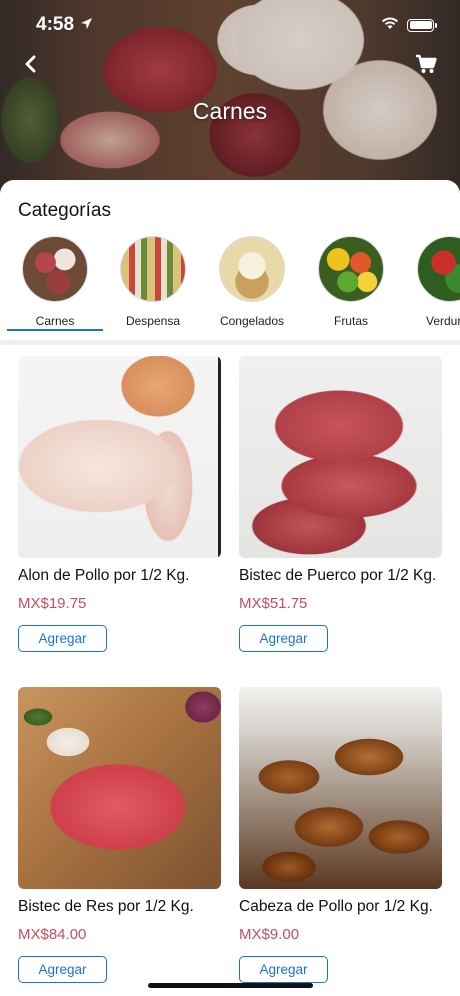 Image resolution: width=460 pixels, height=996 pixels. What do you see at coordinates (230, 25) in the screenshot?
I see `status-bar: 4:58` at bounding box center [230, 25].